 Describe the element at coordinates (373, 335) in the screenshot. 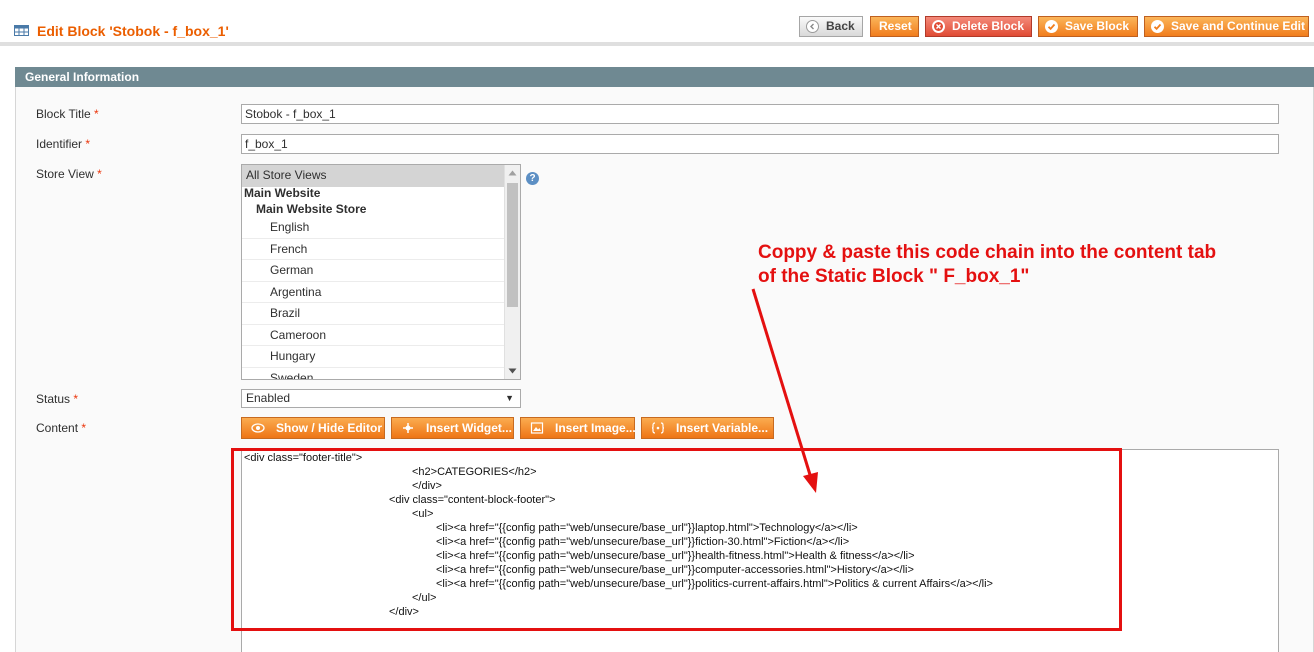

I see `store-option-cameroon: Cameroon` at that location.